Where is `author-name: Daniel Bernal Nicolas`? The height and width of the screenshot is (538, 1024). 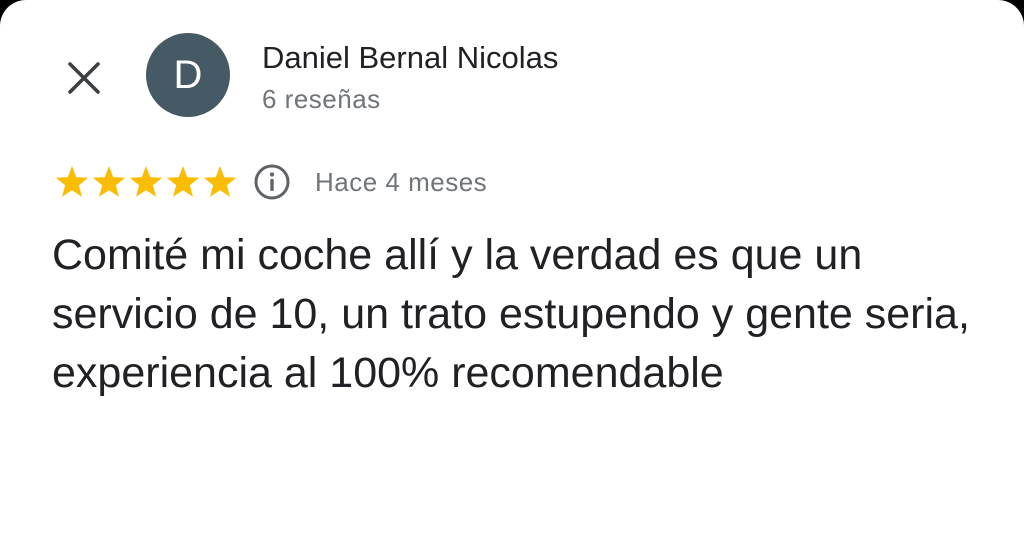 author-name: Daniel Bernal Nicolas is located at coordinates (410, 58).